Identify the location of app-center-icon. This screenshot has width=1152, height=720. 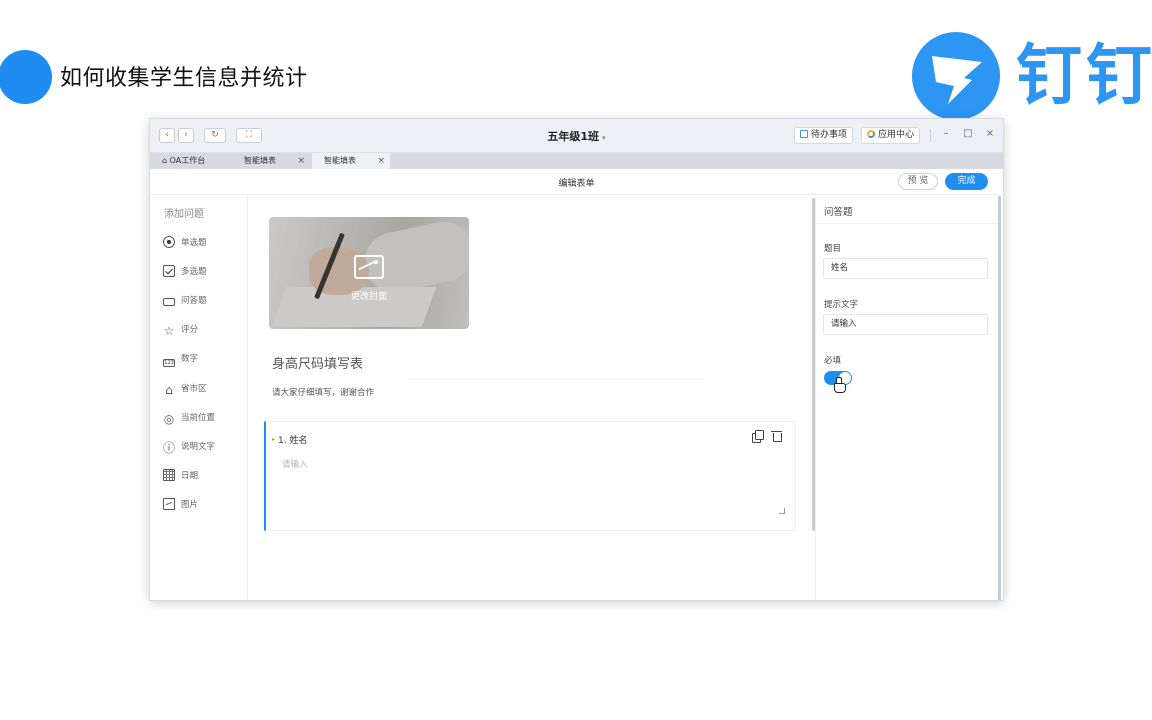
(871, 134).